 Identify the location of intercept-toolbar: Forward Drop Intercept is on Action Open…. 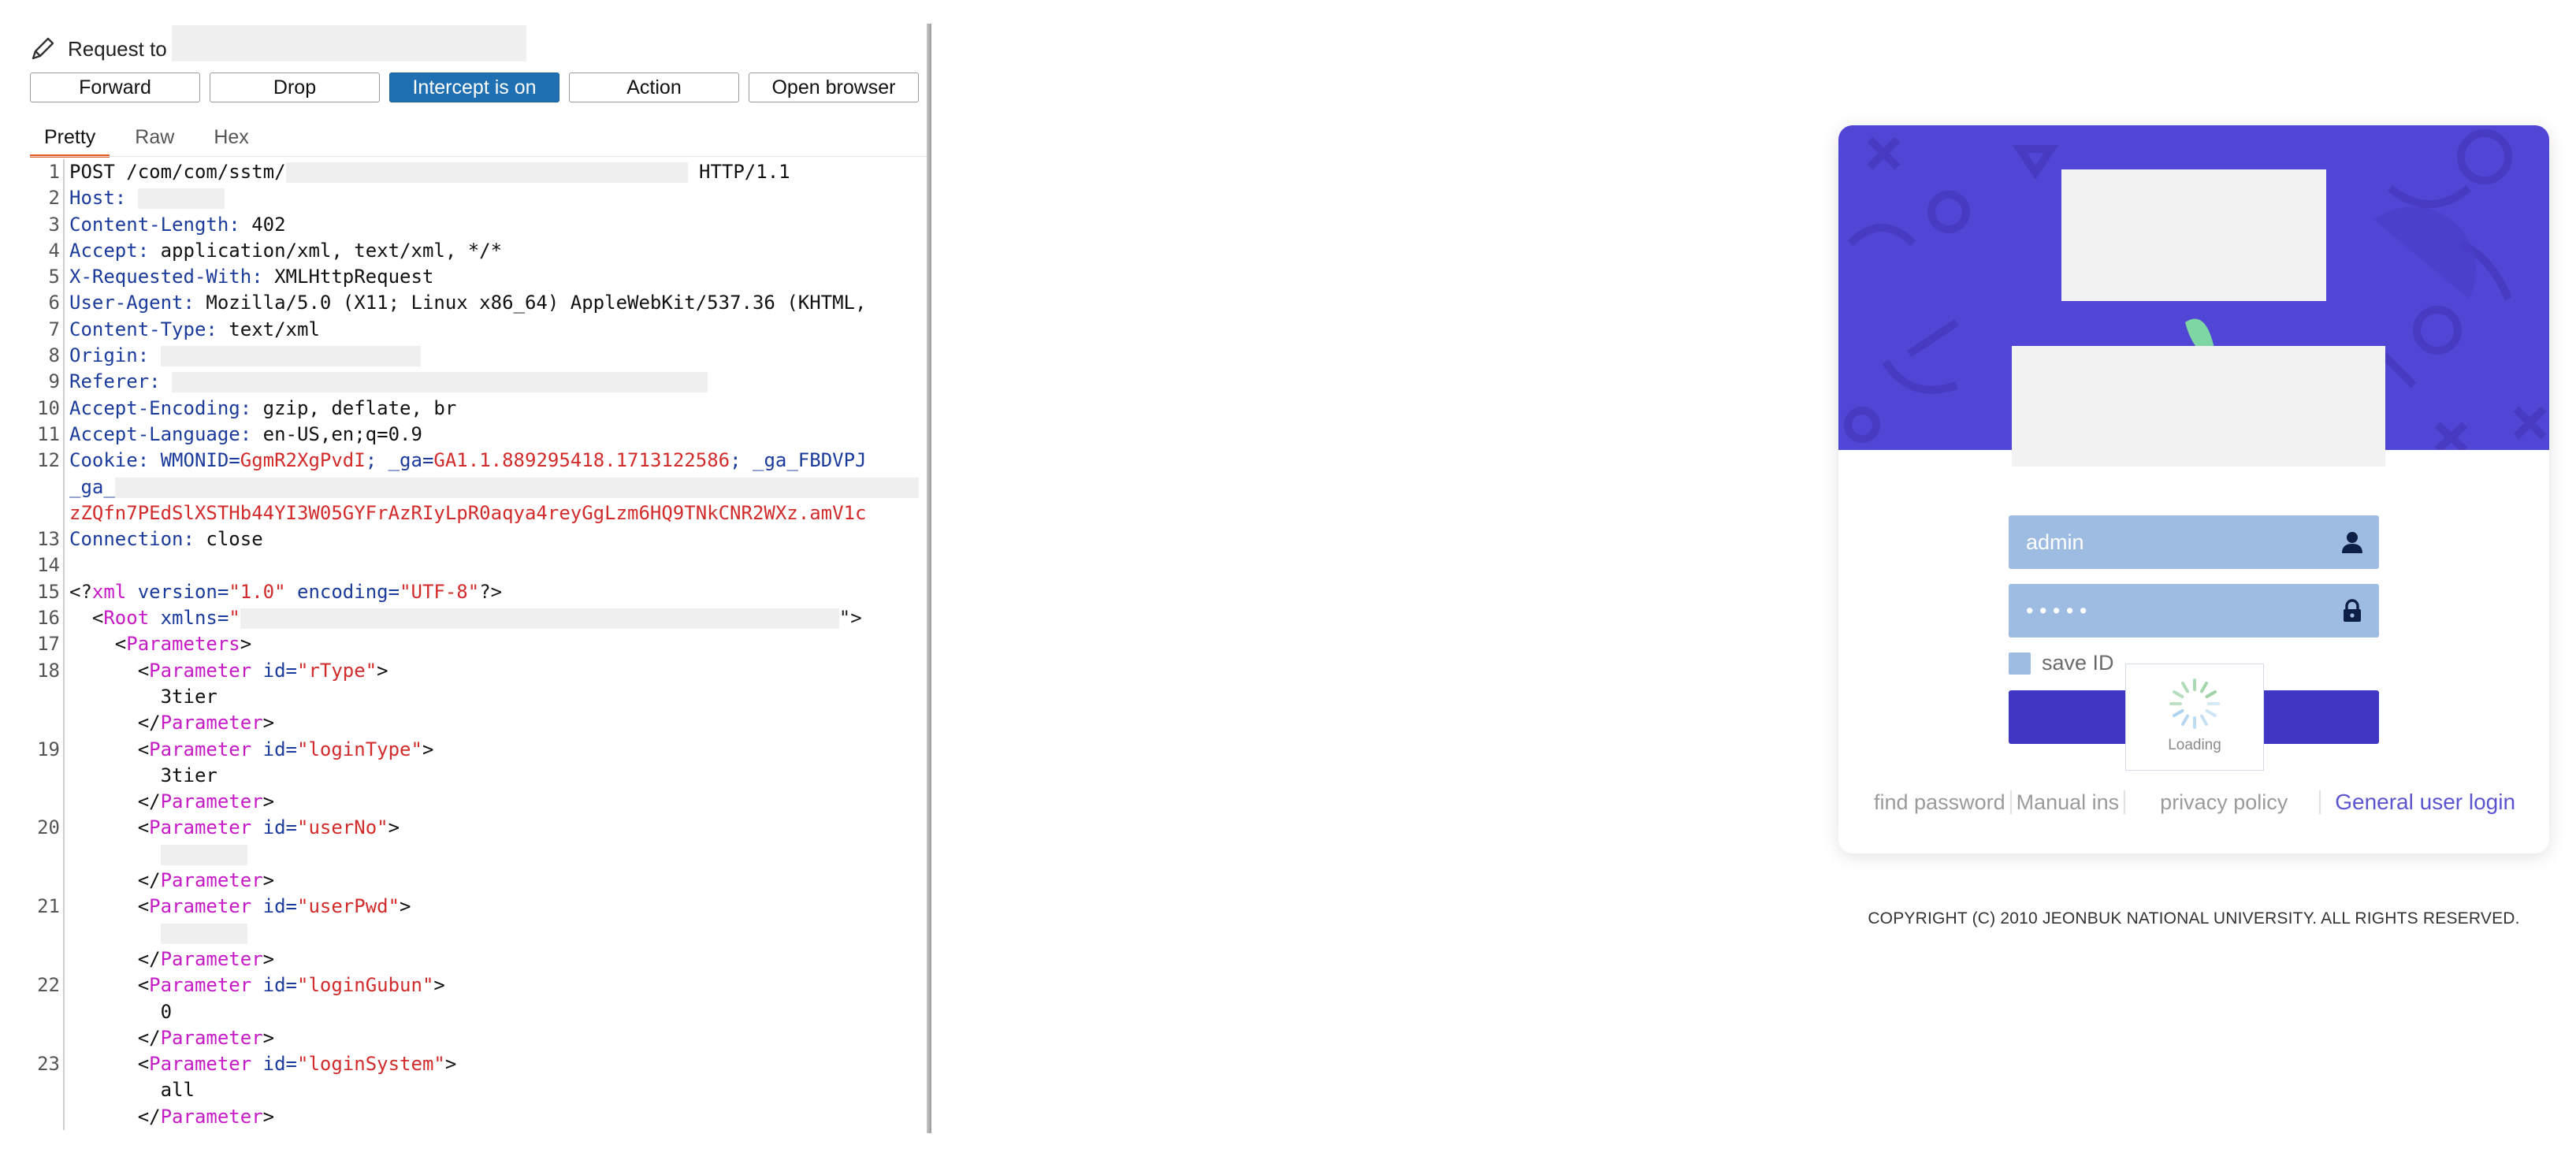
(474, 87).